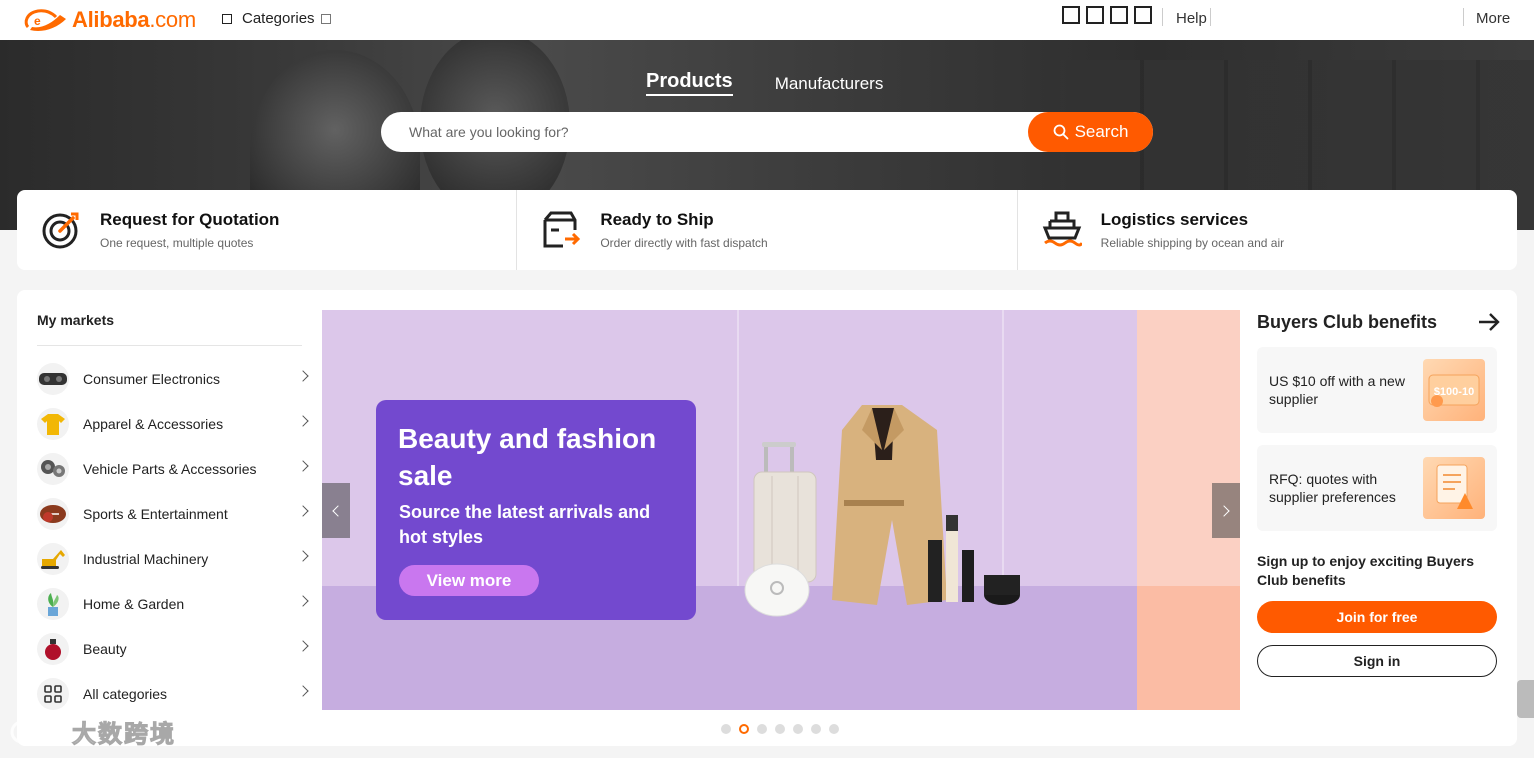 This screenshot has width=1534, height=758. I want to click on markets-title: My markets, so click(76, 320).